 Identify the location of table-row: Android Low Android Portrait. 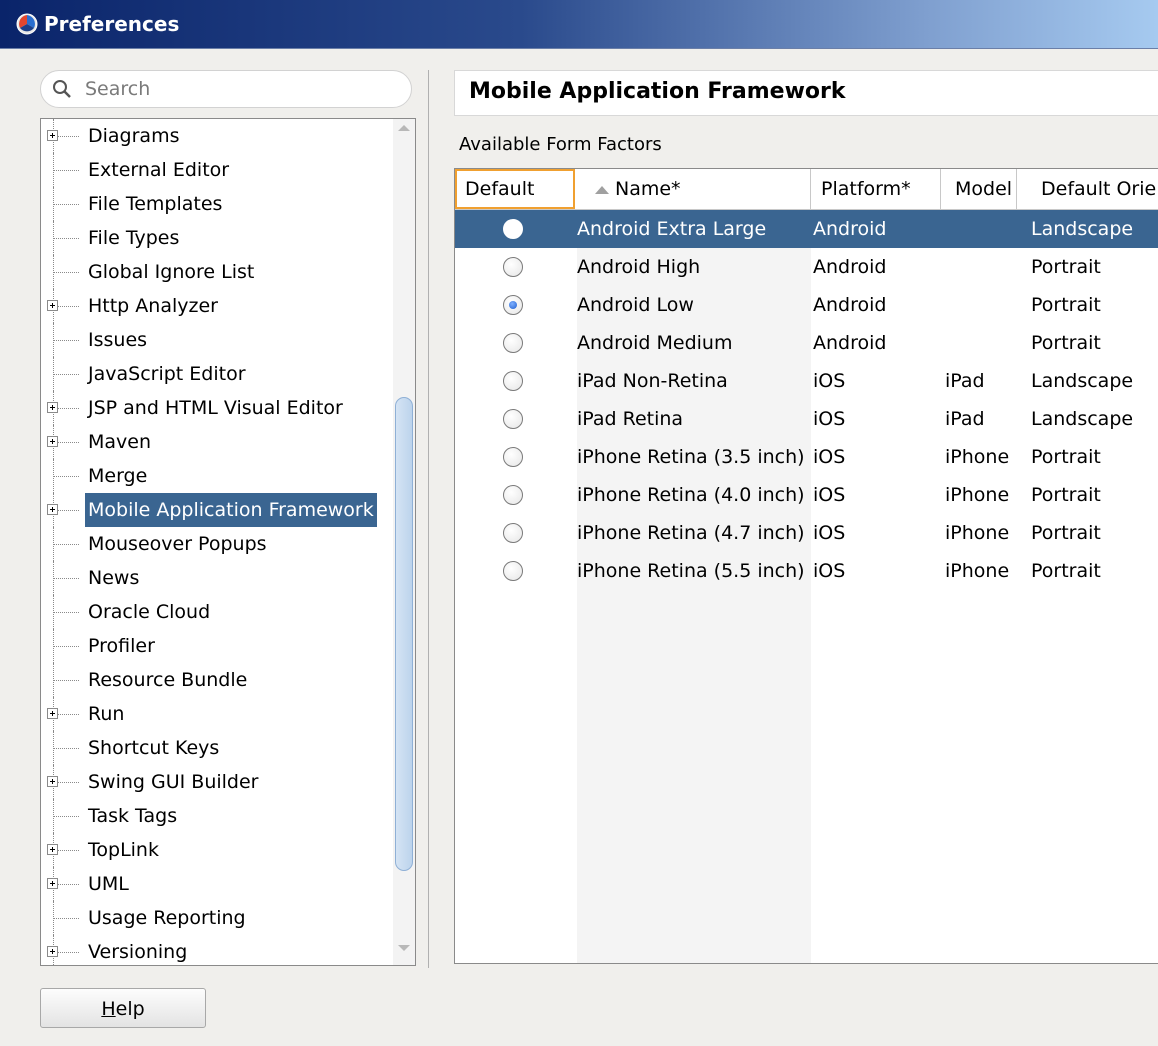
(806, 305).